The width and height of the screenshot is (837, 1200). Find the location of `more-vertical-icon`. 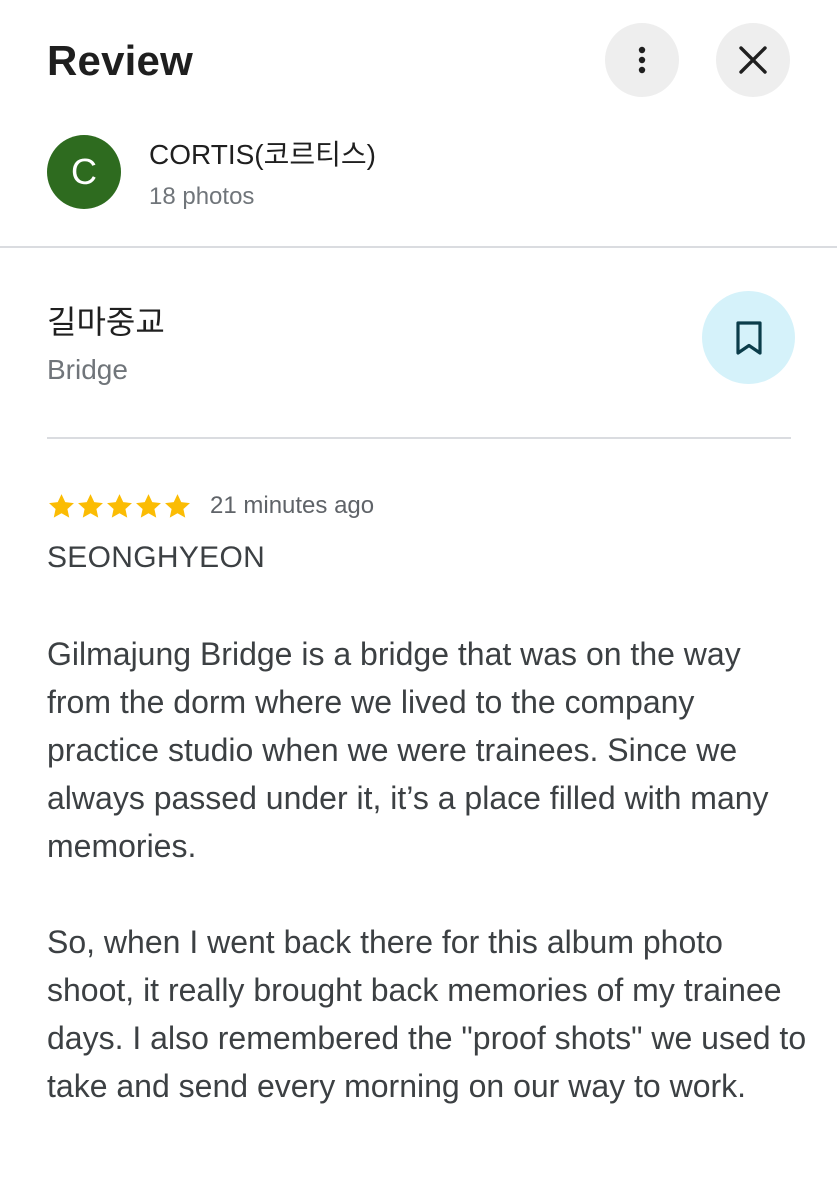

more-vertical-icon is located at coordinates (642, 60).